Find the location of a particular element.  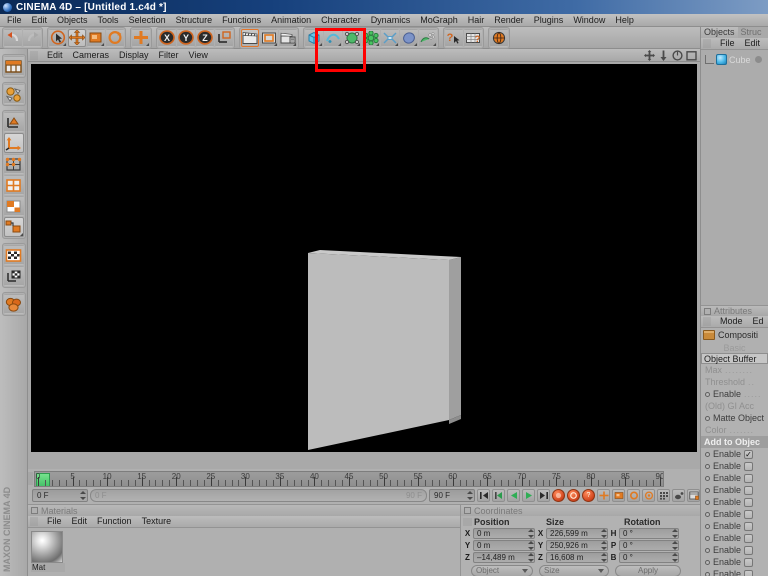

object-menu-edit: Edit is located at coordinates (753, 43).